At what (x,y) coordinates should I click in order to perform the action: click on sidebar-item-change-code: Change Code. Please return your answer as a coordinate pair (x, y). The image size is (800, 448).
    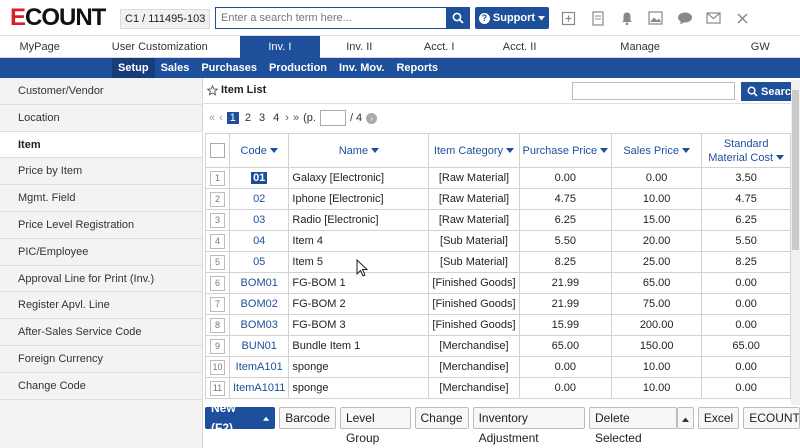
    Looking at the image, I should click on (101, 386).